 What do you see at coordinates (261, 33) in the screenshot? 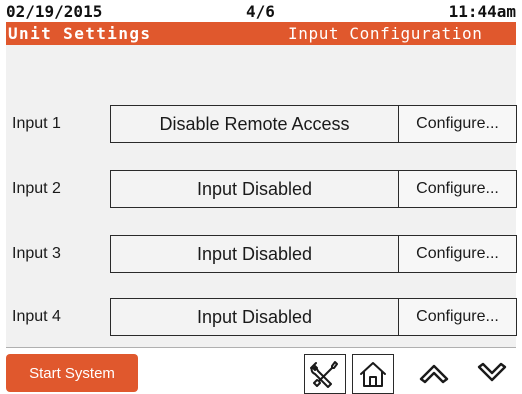
I see `title-bar: Unit Settings Input Configuration` at bounding box center [261, 33].